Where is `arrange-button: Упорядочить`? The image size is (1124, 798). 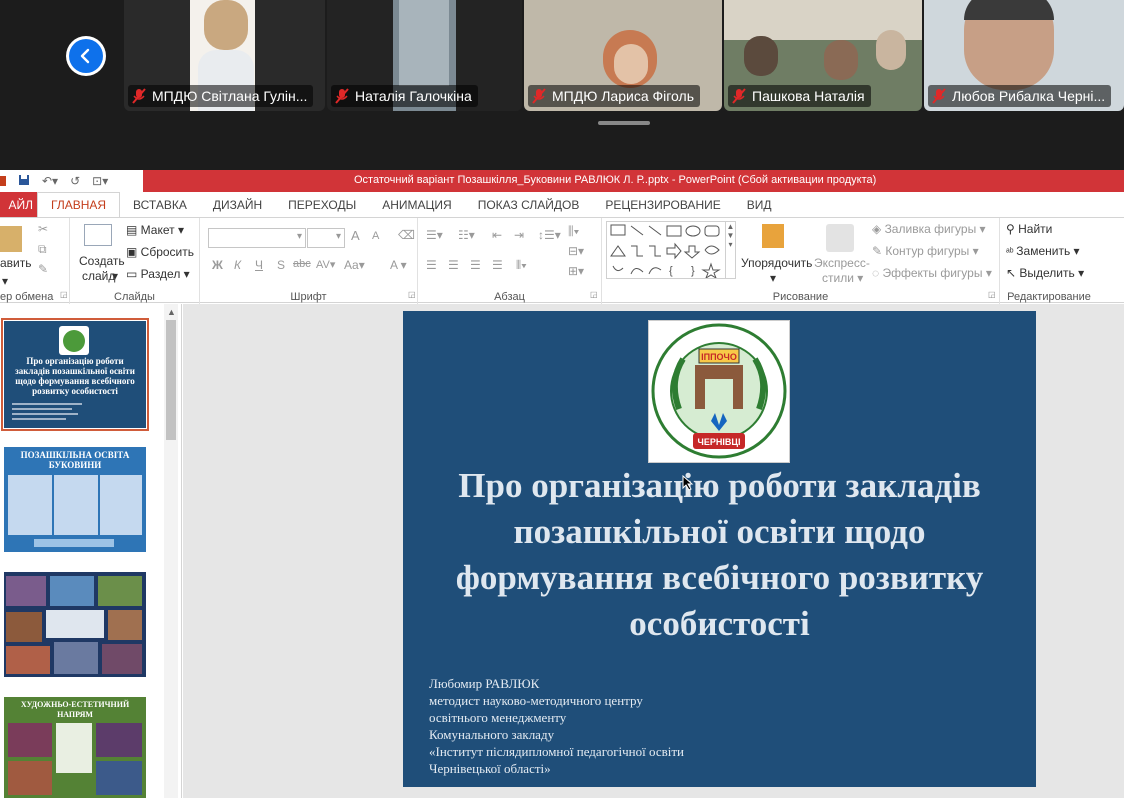
arrange-button: Упорядочить is located at coordinates (776, 263).